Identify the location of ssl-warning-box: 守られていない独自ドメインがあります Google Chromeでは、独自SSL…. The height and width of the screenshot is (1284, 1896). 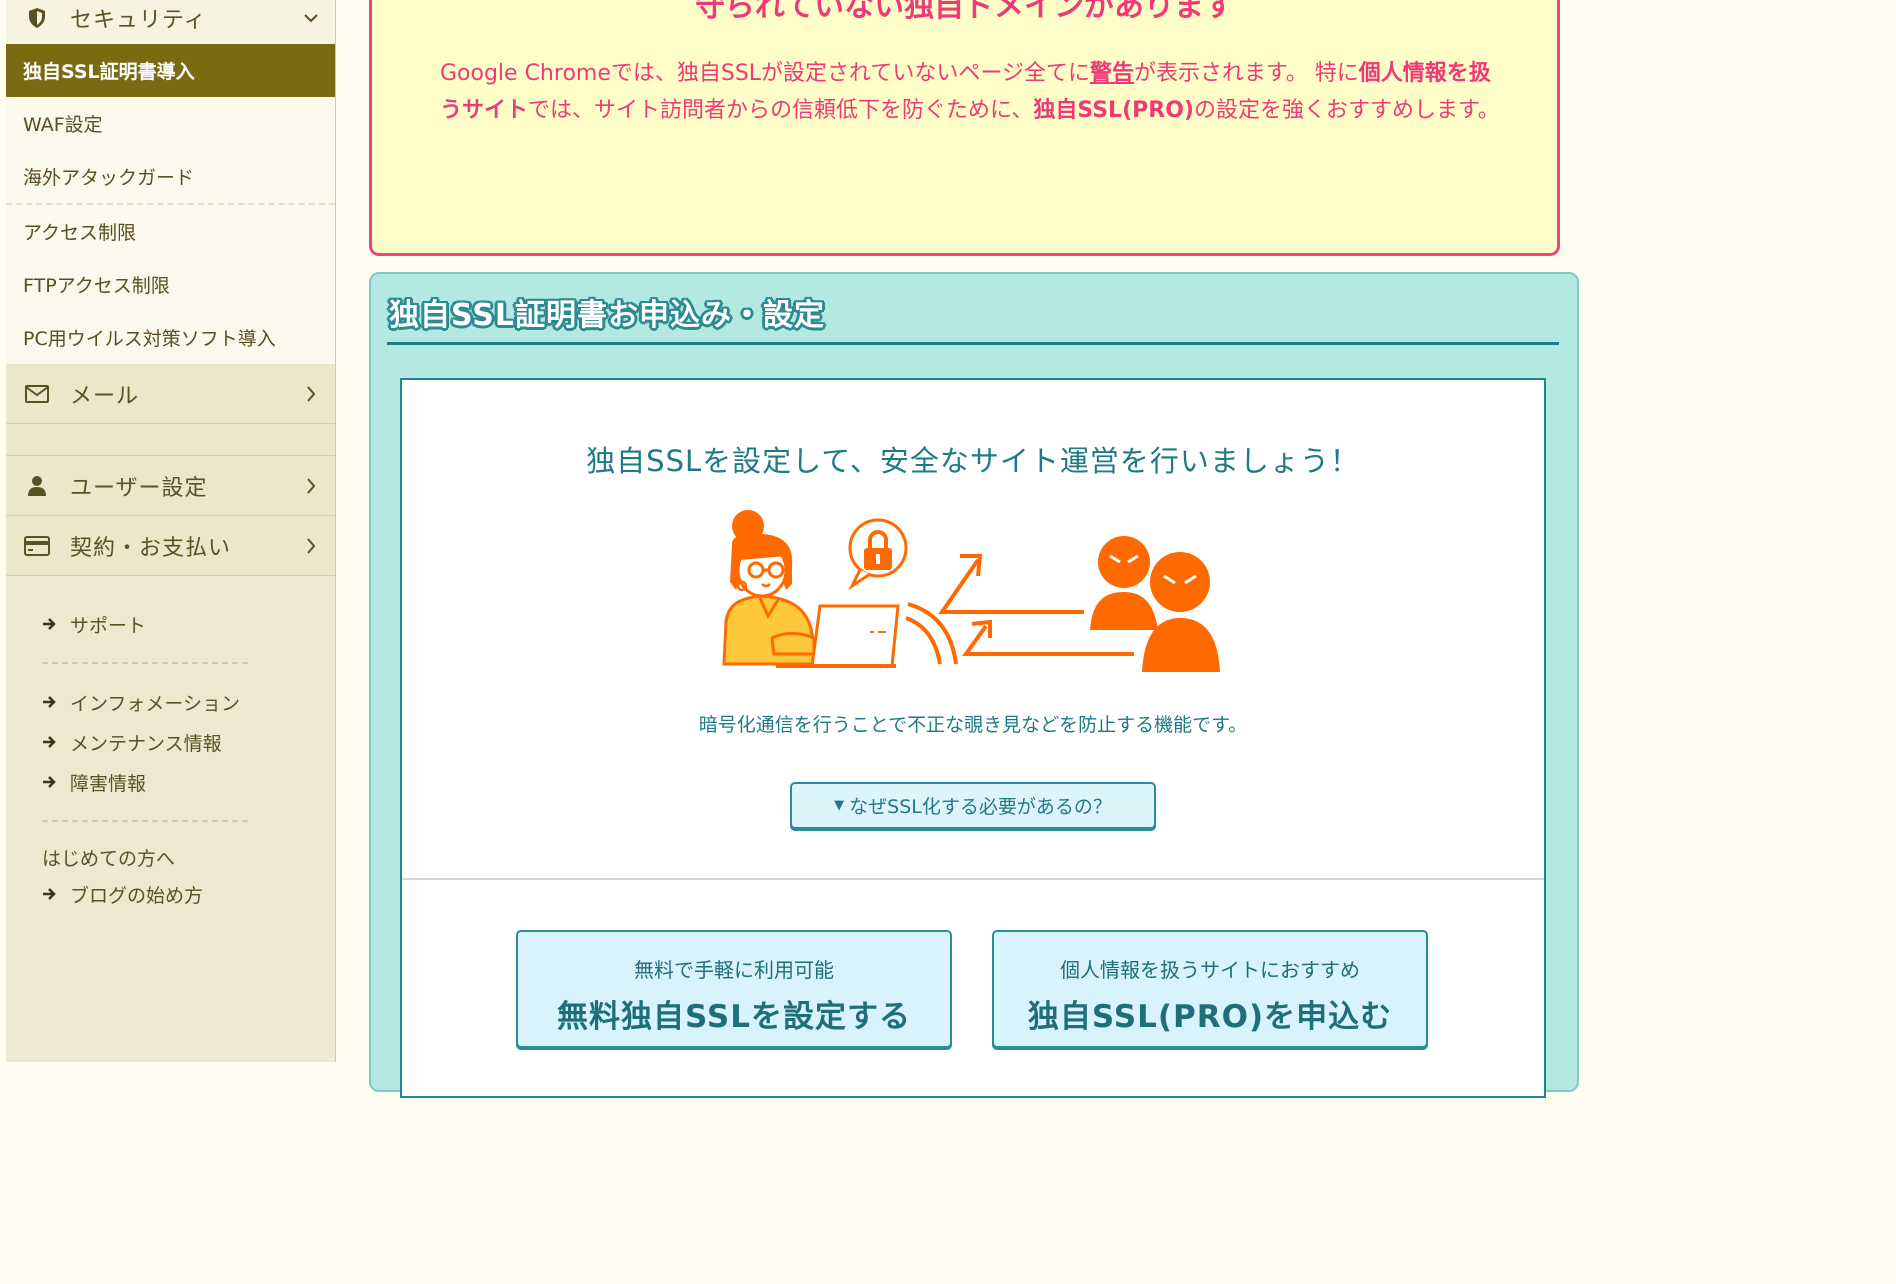
(964, 128).